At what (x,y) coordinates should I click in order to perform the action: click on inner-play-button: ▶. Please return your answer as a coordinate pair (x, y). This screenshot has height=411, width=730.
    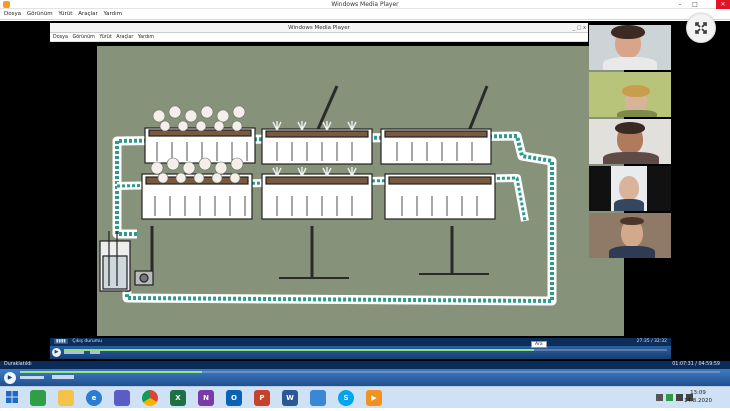
    Looking at the image, I should click on (56, 352).